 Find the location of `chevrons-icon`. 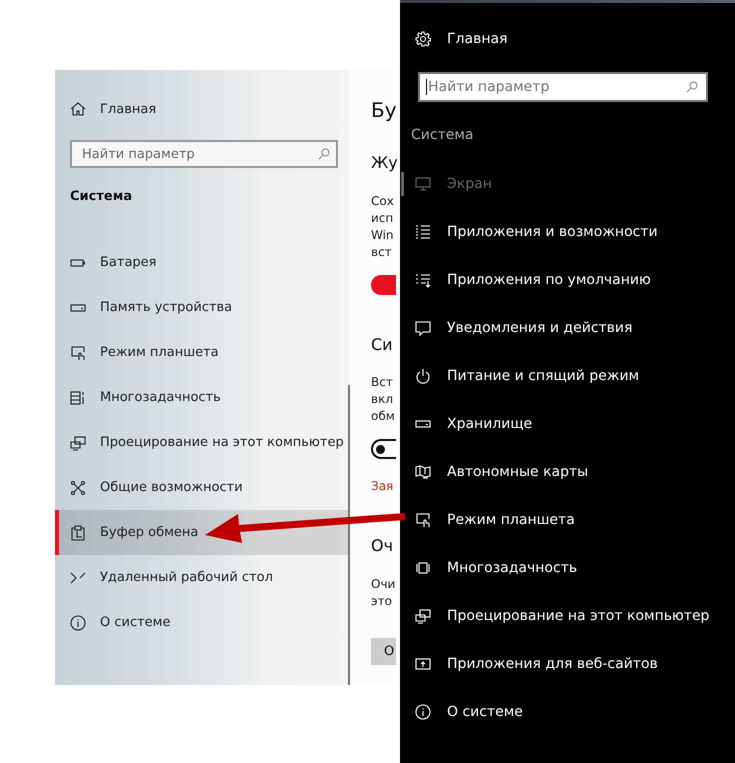

chevrons-icon is located at coordinates (78, 578).